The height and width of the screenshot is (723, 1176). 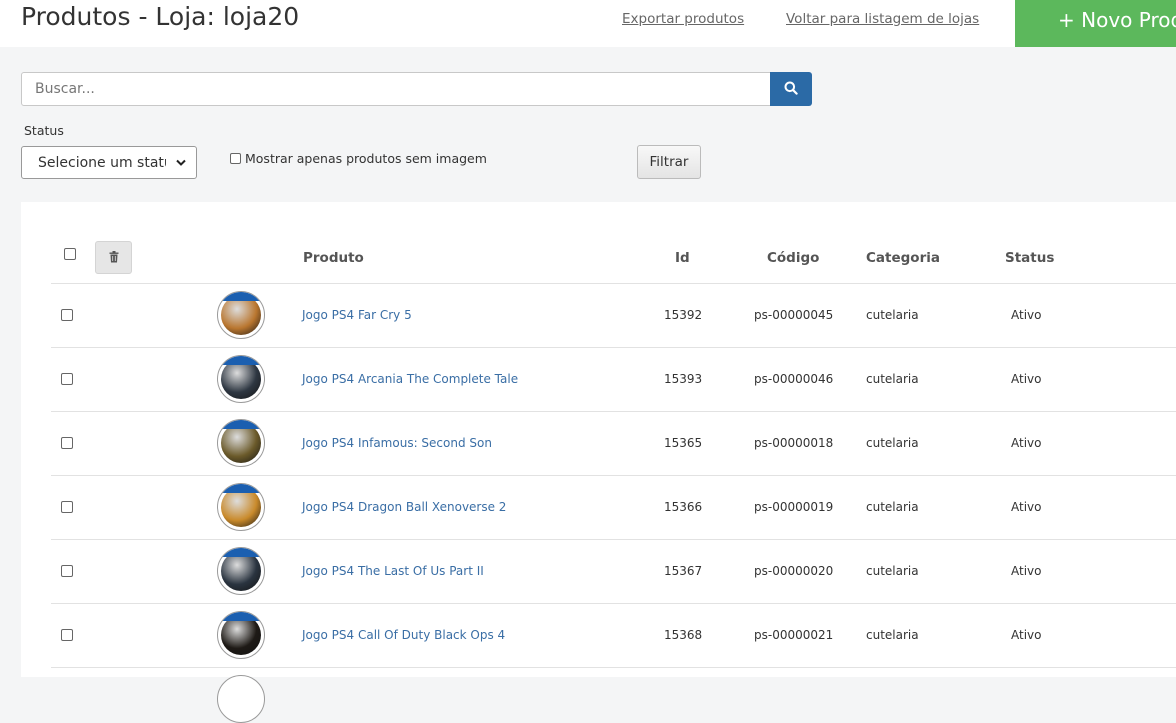 I want to click on product-name-link: Jogo PS4 Arcania The Complete Tale, so click(x=410, y=379).